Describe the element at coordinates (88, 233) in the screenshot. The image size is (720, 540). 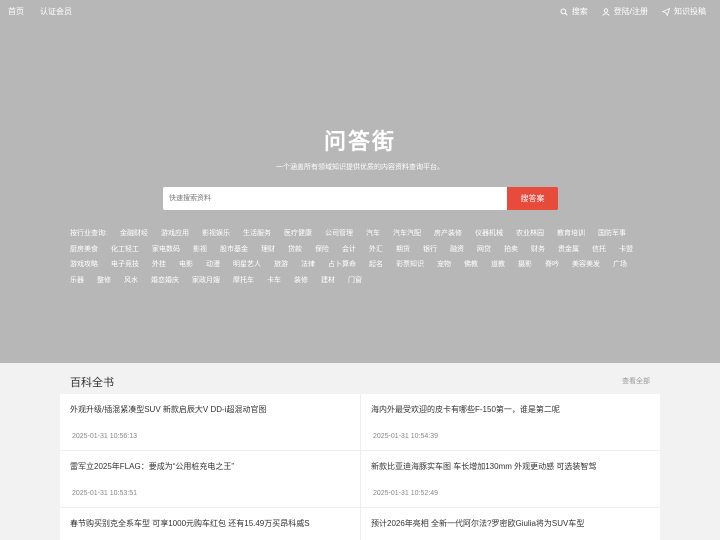
I see `tags-label: 按行业查询:` at that location.